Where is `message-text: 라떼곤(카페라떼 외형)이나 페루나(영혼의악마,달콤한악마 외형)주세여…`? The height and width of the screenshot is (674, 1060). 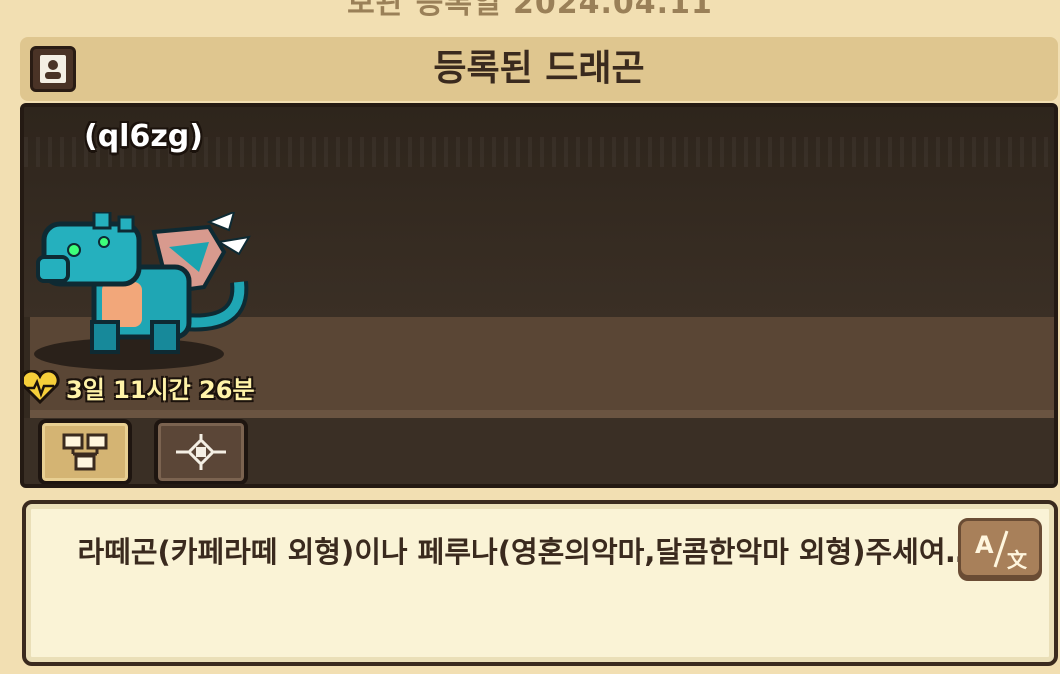
message-text: 라떼곤(카페라떼 외형)이나 페루나(영혼의악마,달콤한악마 외형)주세여… is located at coordinates (526, 552).